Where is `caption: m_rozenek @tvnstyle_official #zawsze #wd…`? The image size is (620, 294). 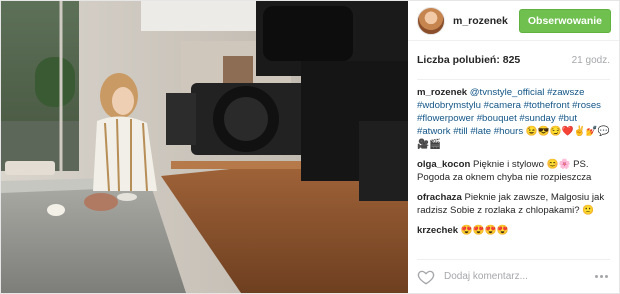 caption: m_rozenek @tvnstyle_official #zawsze #wd… is located at coordinates (513, 118).